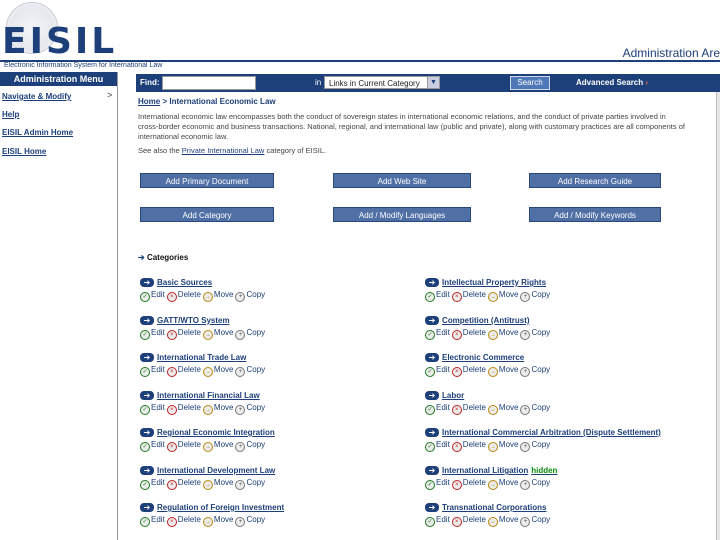 The width and height of the screenshot is (720, 540). What do you see at coordinates (402, 214) in the screenshot?
I see `add-modify-languages-button: Add / Modify Languages` at bounding box center [402, 214].